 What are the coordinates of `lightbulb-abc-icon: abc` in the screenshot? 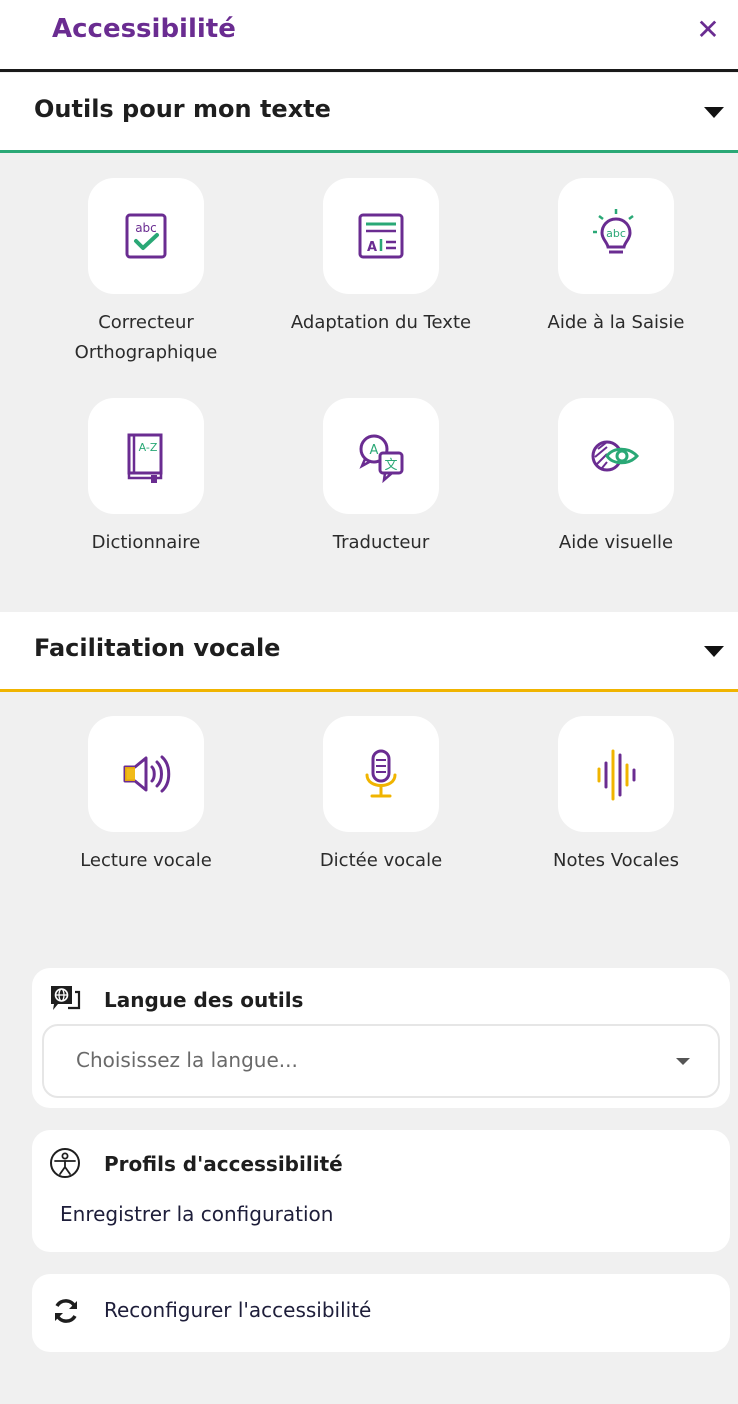 It's located at (613, 231).